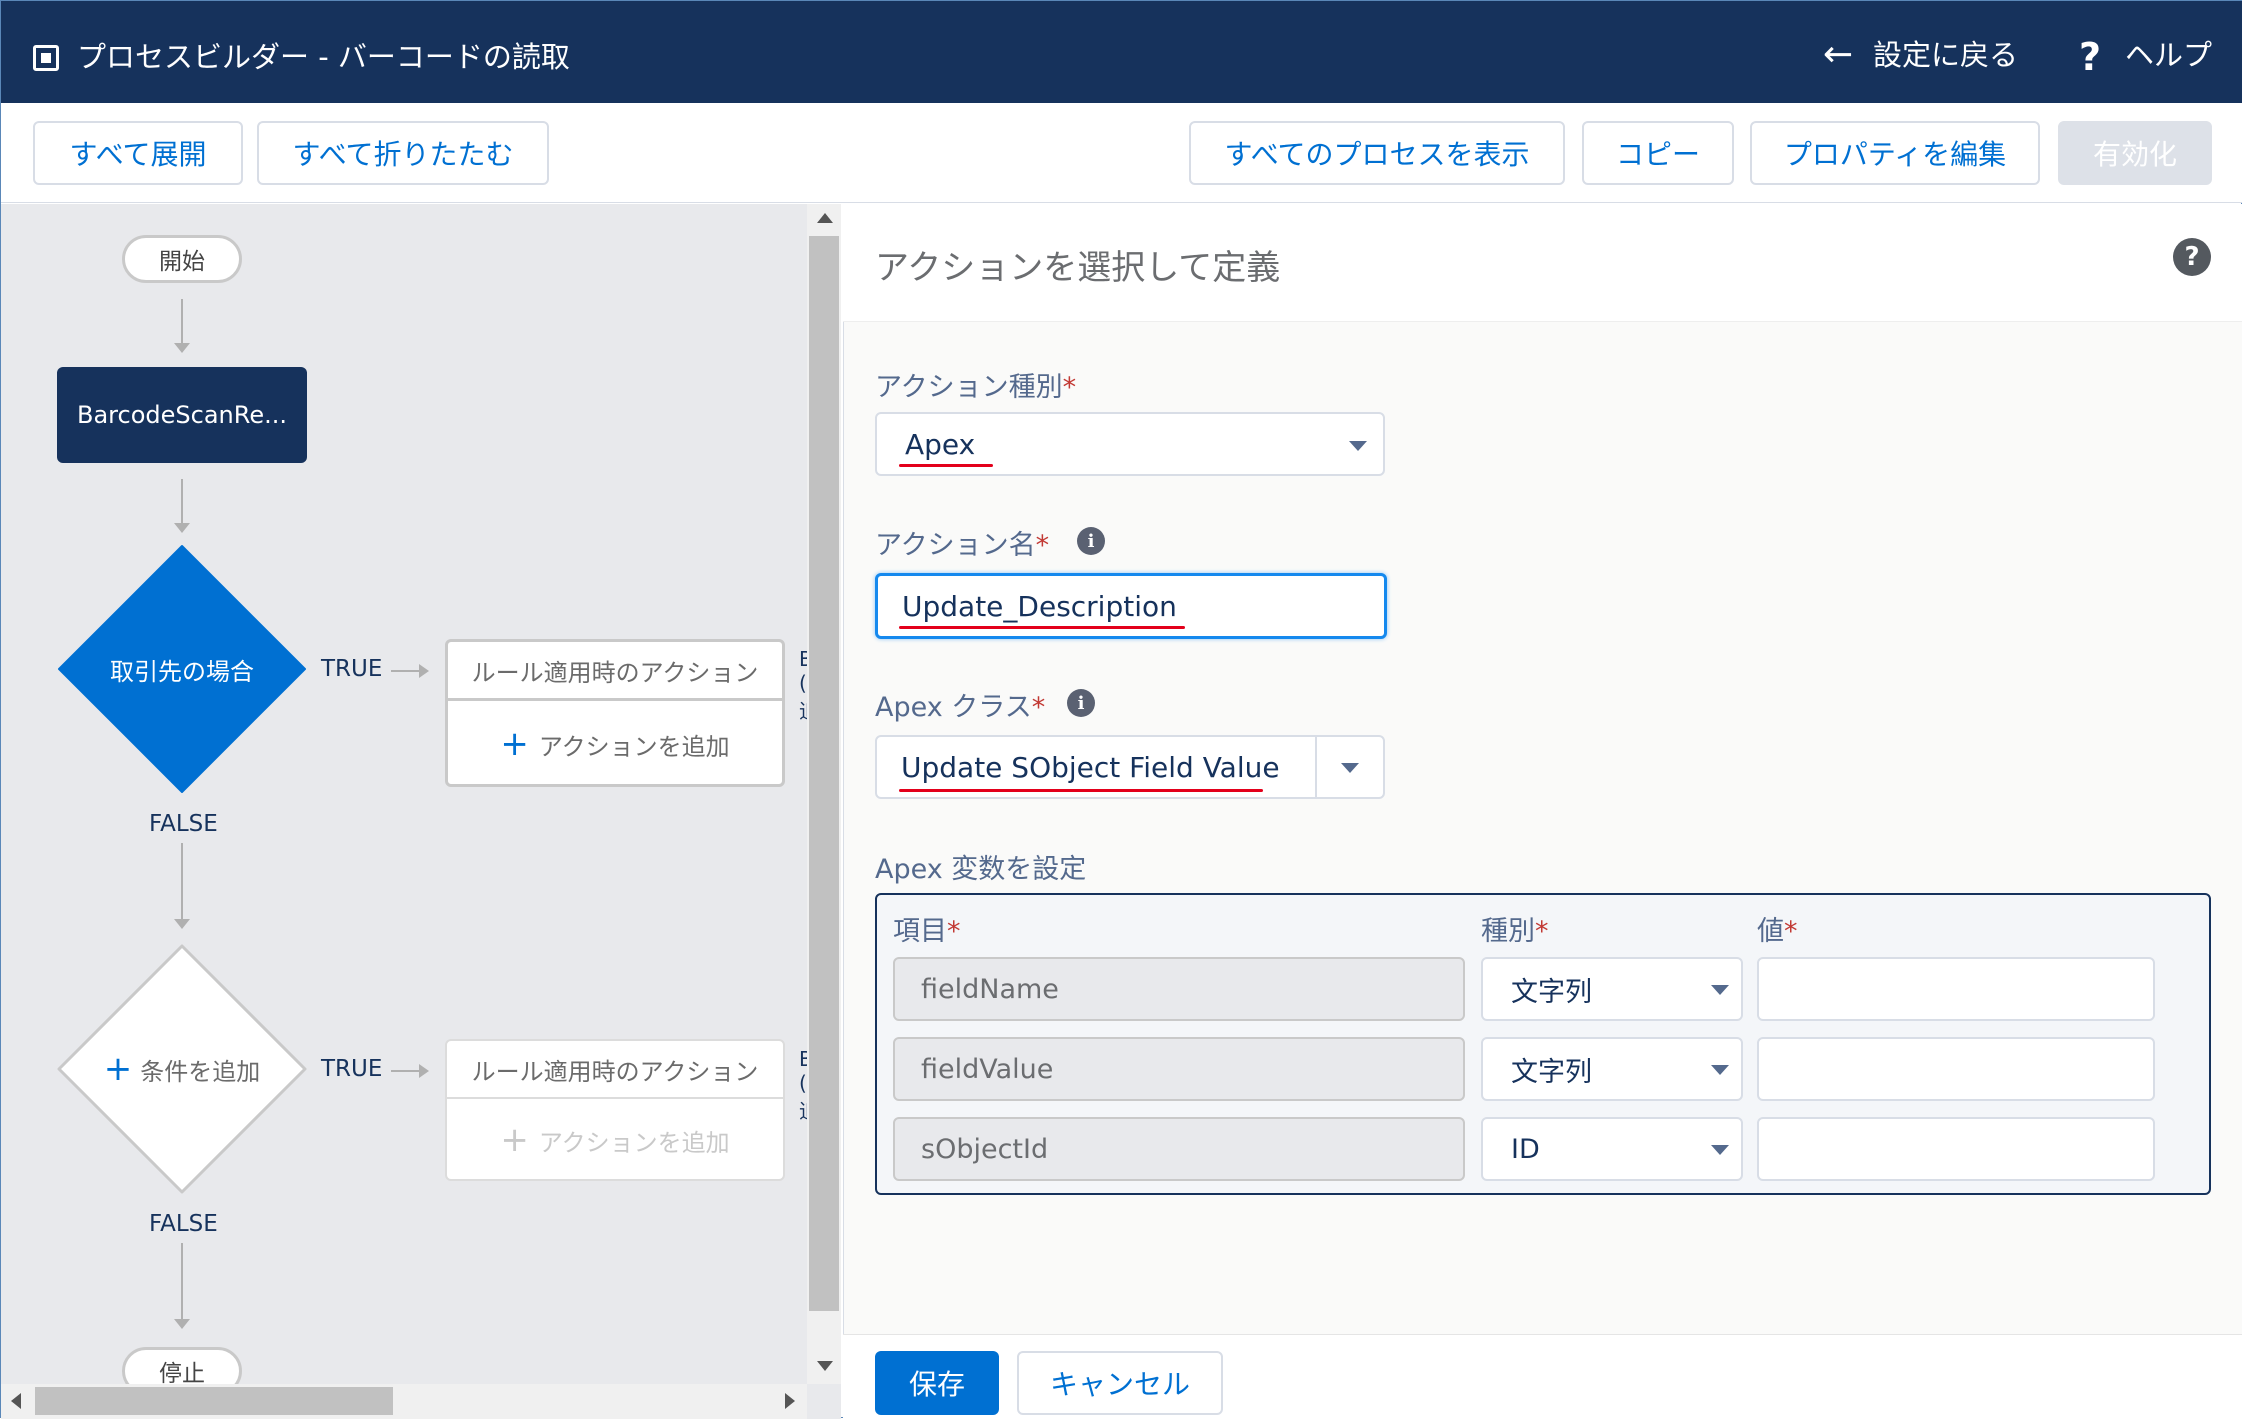  What do you see at coordinates (1377, 153) in the screenshot?
I see `view-all-processes-button: すべてのプロセスを表示` at bounding box center [1377, 153].